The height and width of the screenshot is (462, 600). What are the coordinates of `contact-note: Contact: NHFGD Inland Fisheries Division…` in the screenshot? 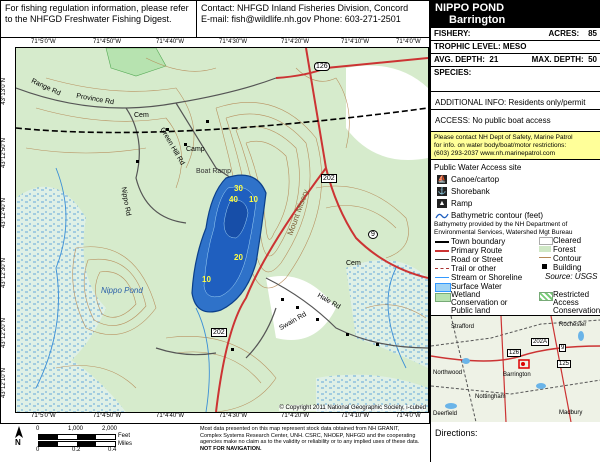 It's located at (313, 19).